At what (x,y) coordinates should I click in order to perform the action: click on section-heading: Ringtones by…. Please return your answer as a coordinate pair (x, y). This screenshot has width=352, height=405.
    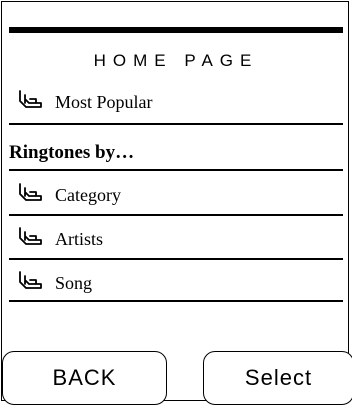
    Looking at the image, I should click on (72, 152).